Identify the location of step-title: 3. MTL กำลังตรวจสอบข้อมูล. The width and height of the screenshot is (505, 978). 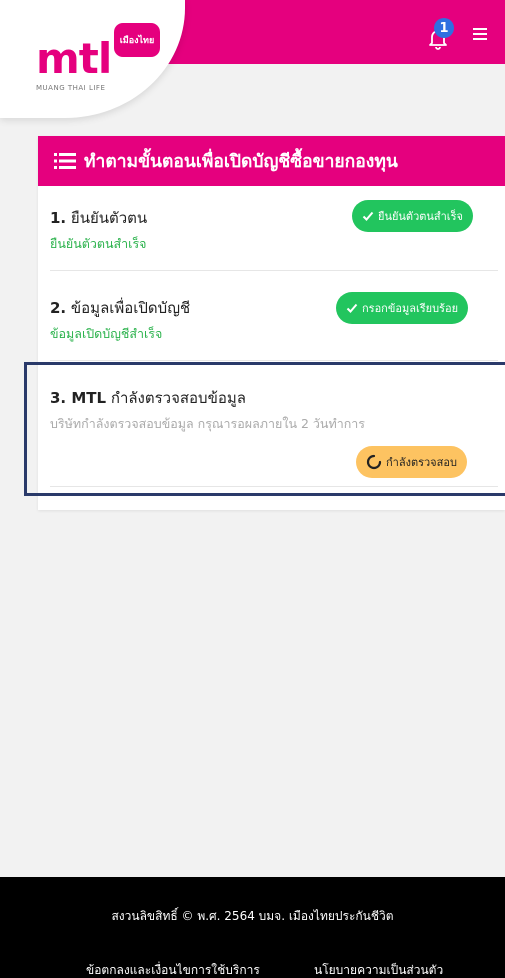
(148, 398).